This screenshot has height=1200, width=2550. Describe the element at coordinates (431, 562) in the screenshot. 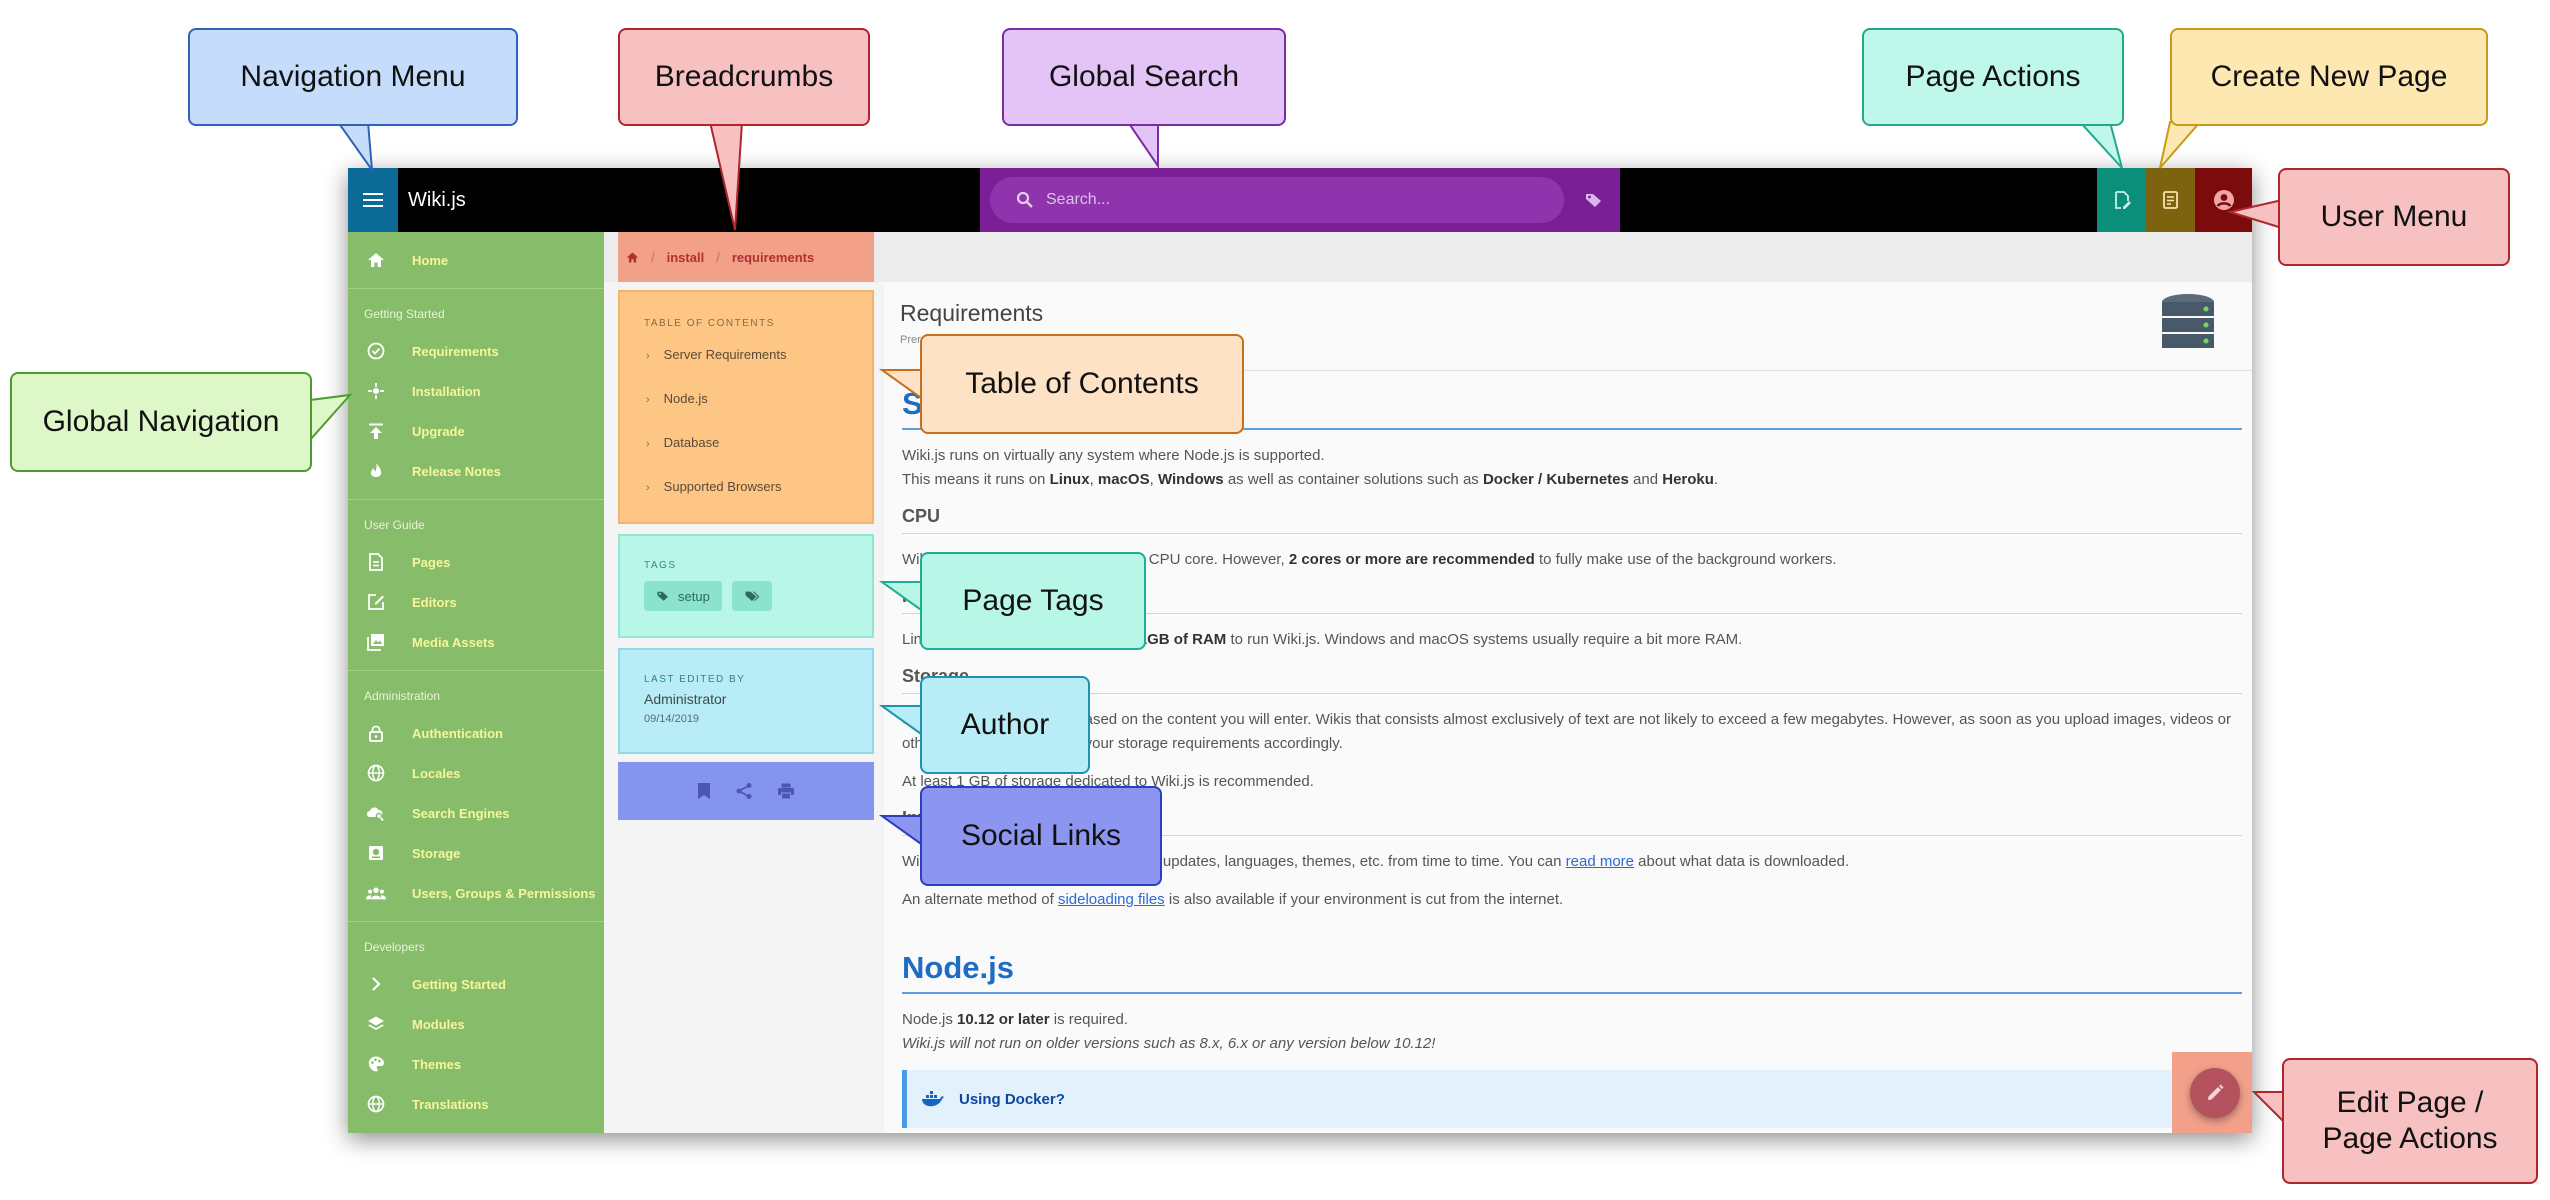

I see `sidebar-item-label: Pages` at that location.